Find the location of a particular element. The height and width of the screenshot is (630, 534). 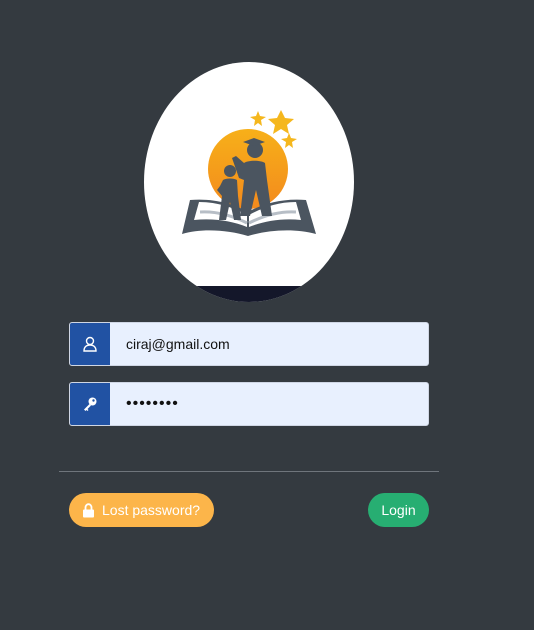

login-label: Login is located at coordinates (398, 510).